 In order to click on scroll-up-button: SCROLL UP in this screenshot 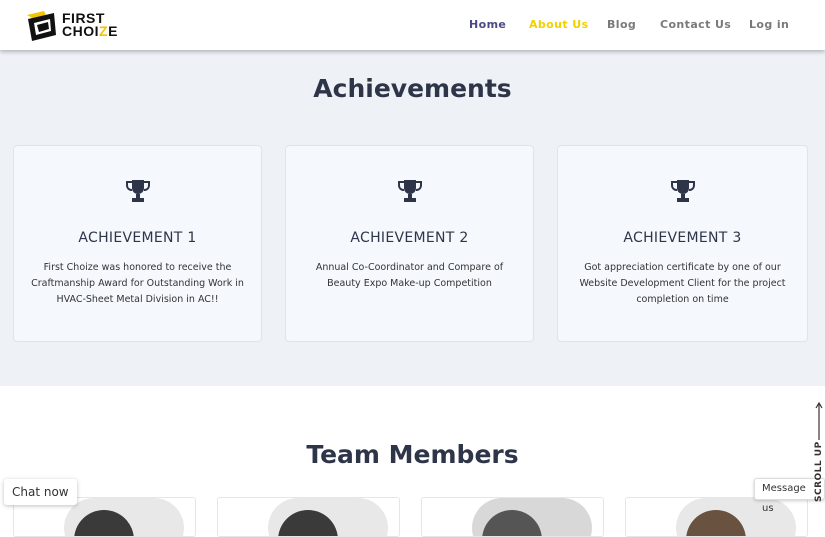, I will do `click(818, 451)`.